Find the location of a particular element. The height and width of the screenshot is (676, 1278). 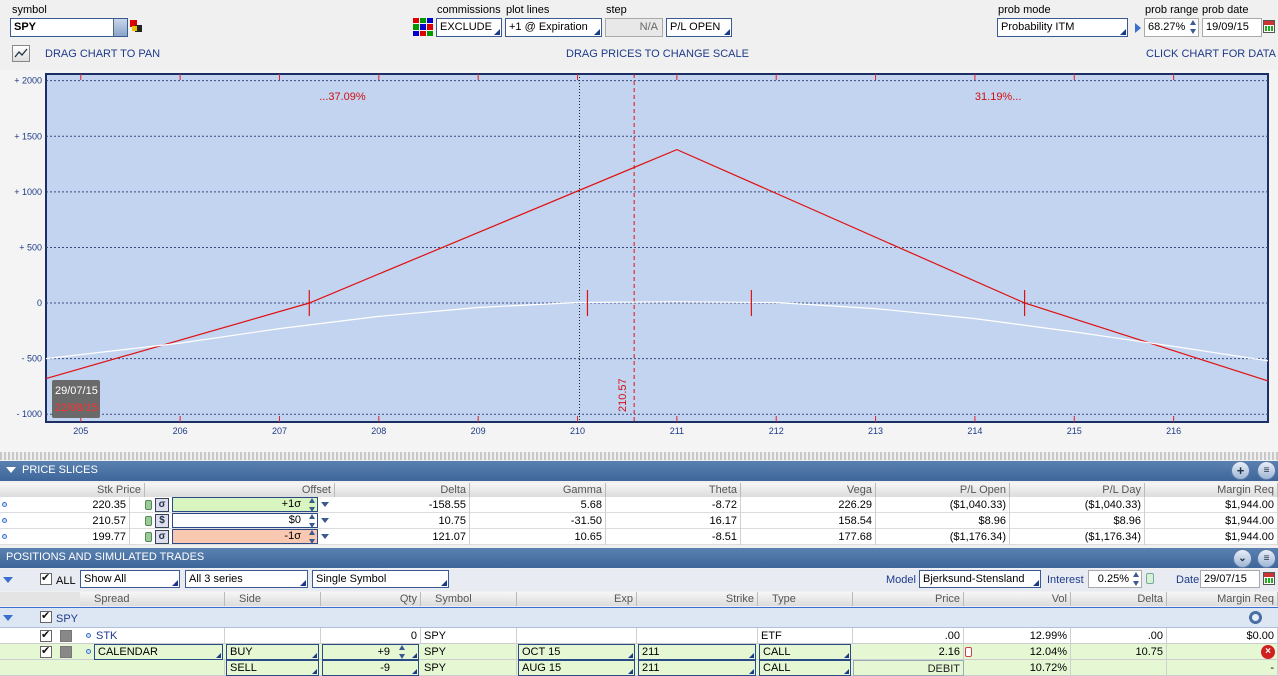

positions-col-7: Price is located at coordinates (908, 599).